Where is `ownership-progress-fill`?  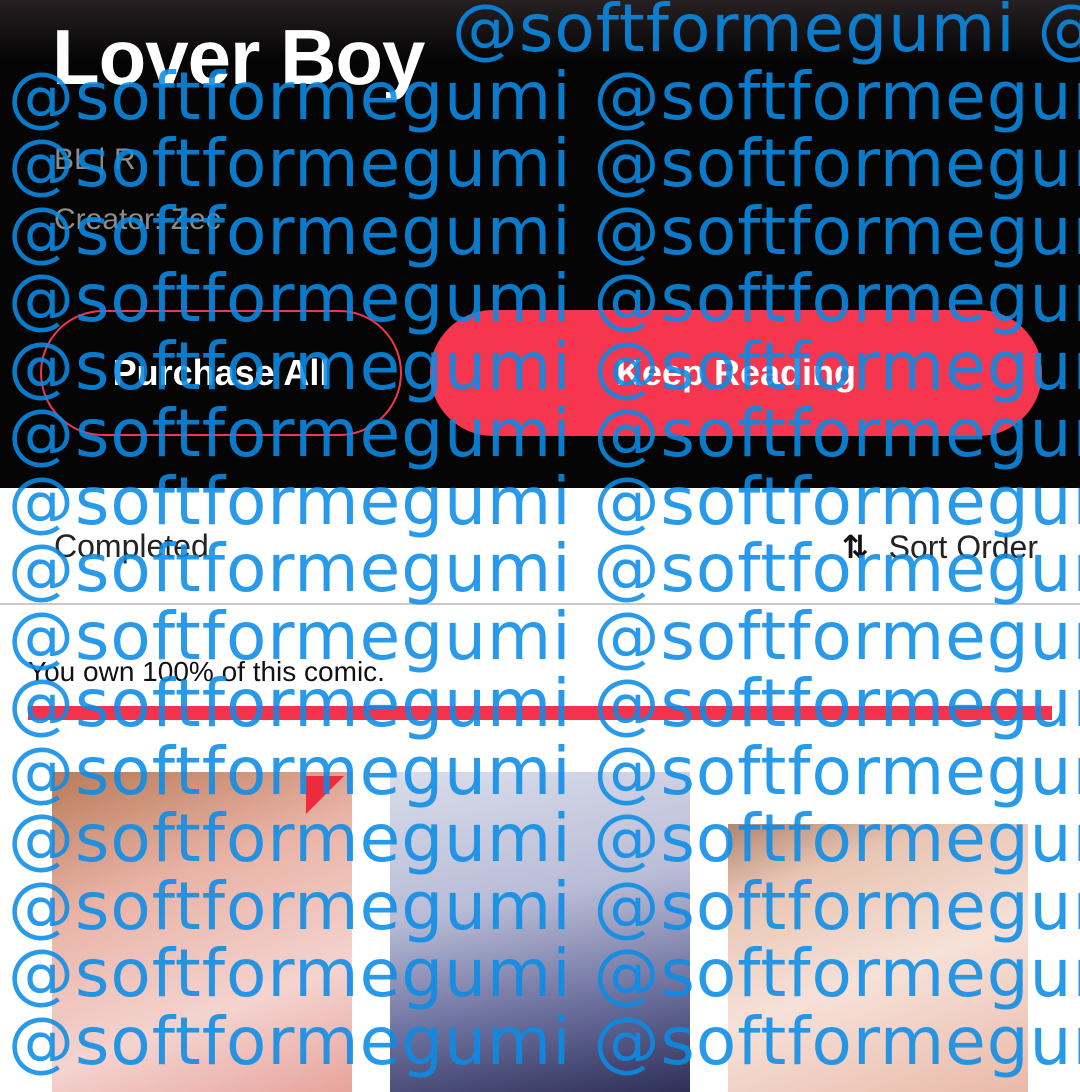
ownership-progress-fill is located at coordinates (540, 713).